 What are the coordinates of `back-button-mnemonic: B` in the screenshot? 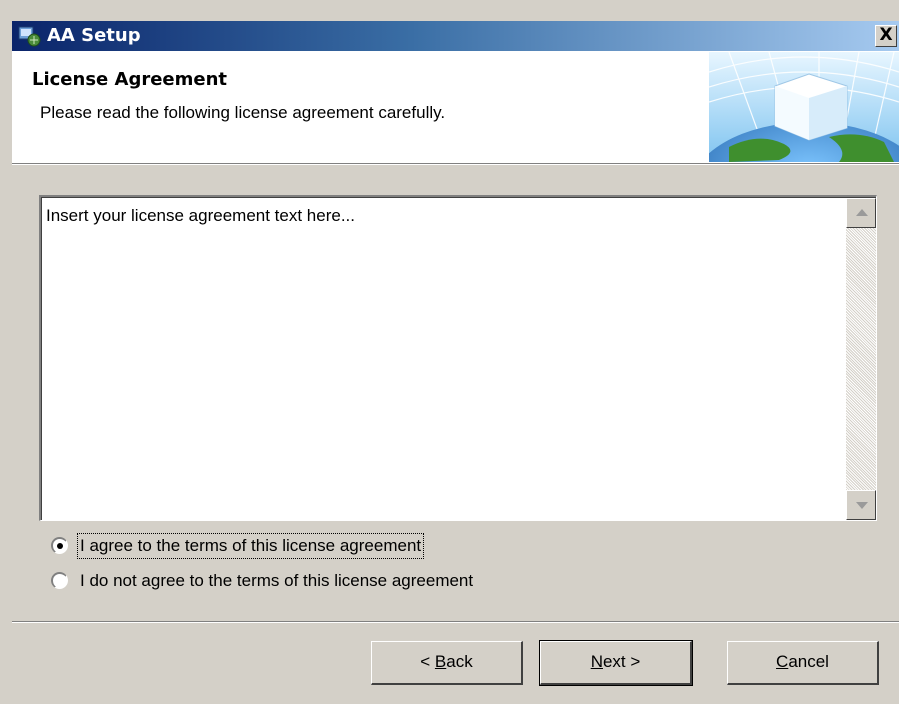 It's located at (440, 661).